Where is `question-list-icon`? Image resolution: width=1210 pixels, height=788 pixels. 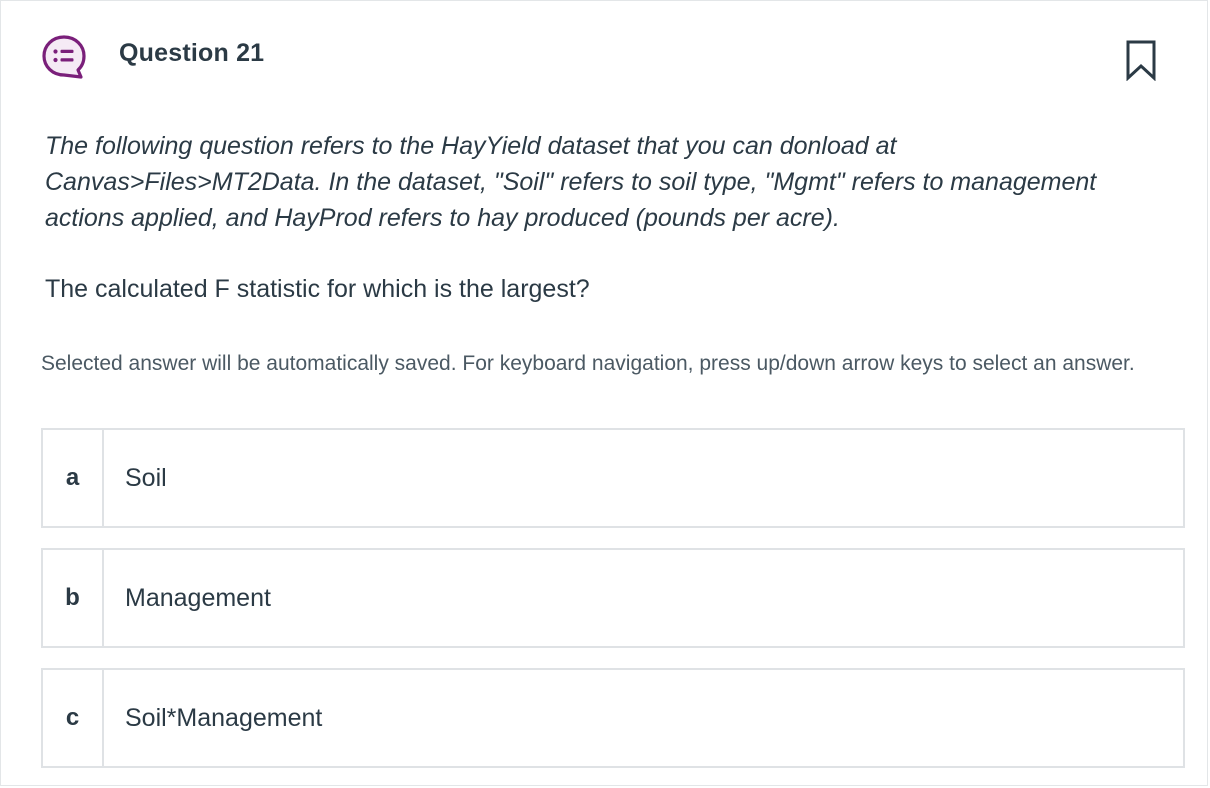 question-list-icon is located at coordinates (64, 57).